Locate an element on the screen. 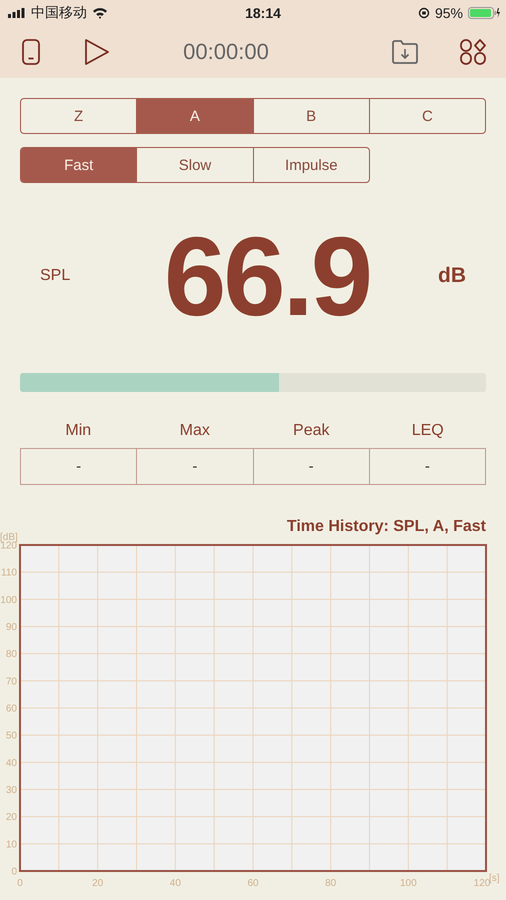  grid-icon is located at coordinates (473, 51).